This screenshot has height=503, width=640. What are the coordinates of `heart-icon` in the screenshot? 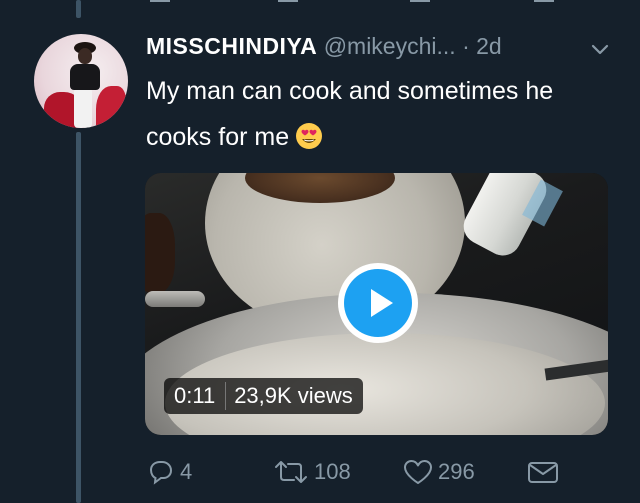 It's located at (418, 472).